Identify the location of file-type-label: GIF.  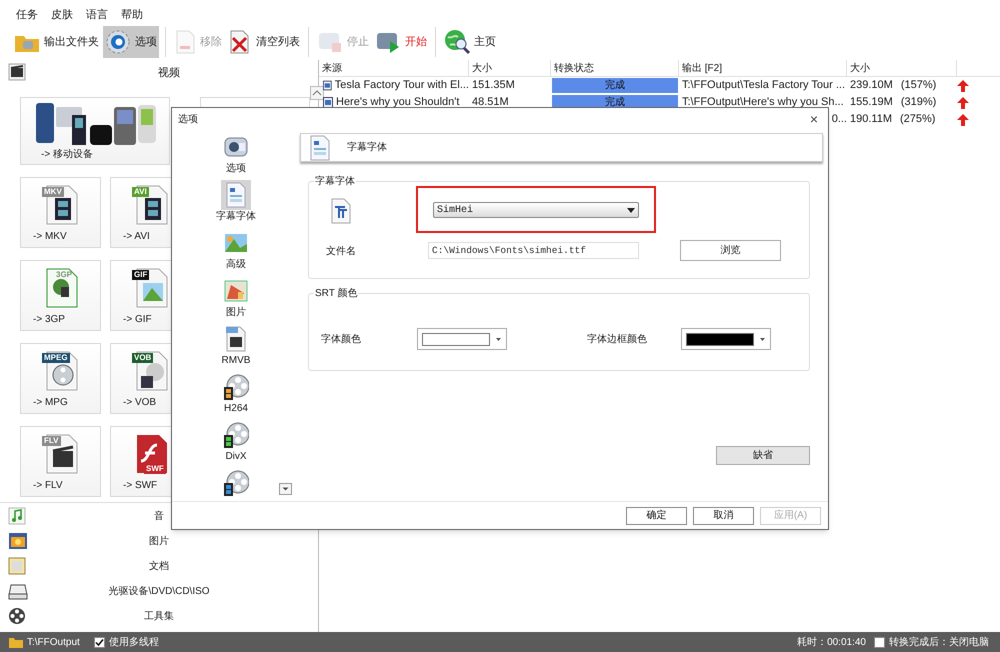
(141, 275).